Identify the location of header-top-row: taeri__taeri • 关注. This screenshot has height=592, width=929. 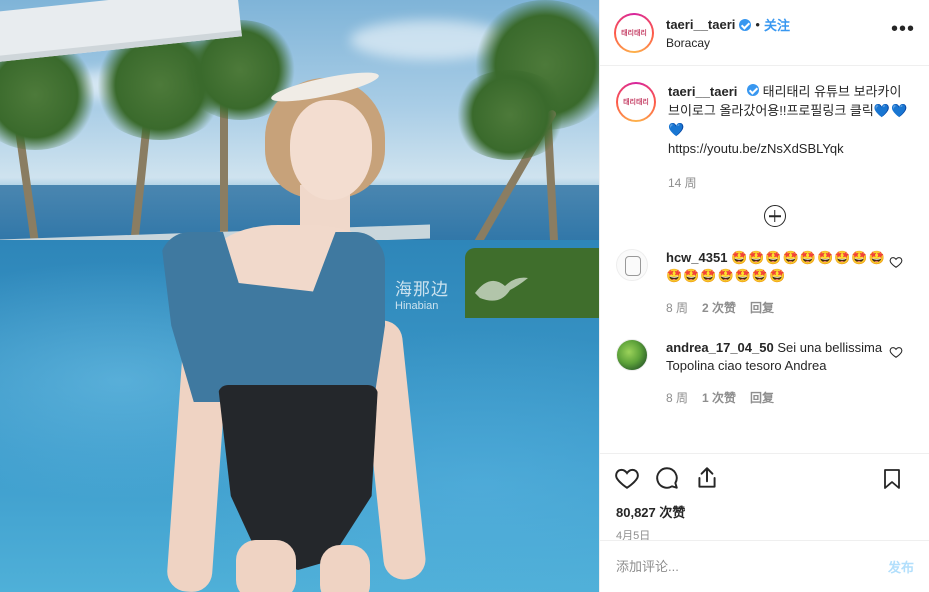
(728, 24).